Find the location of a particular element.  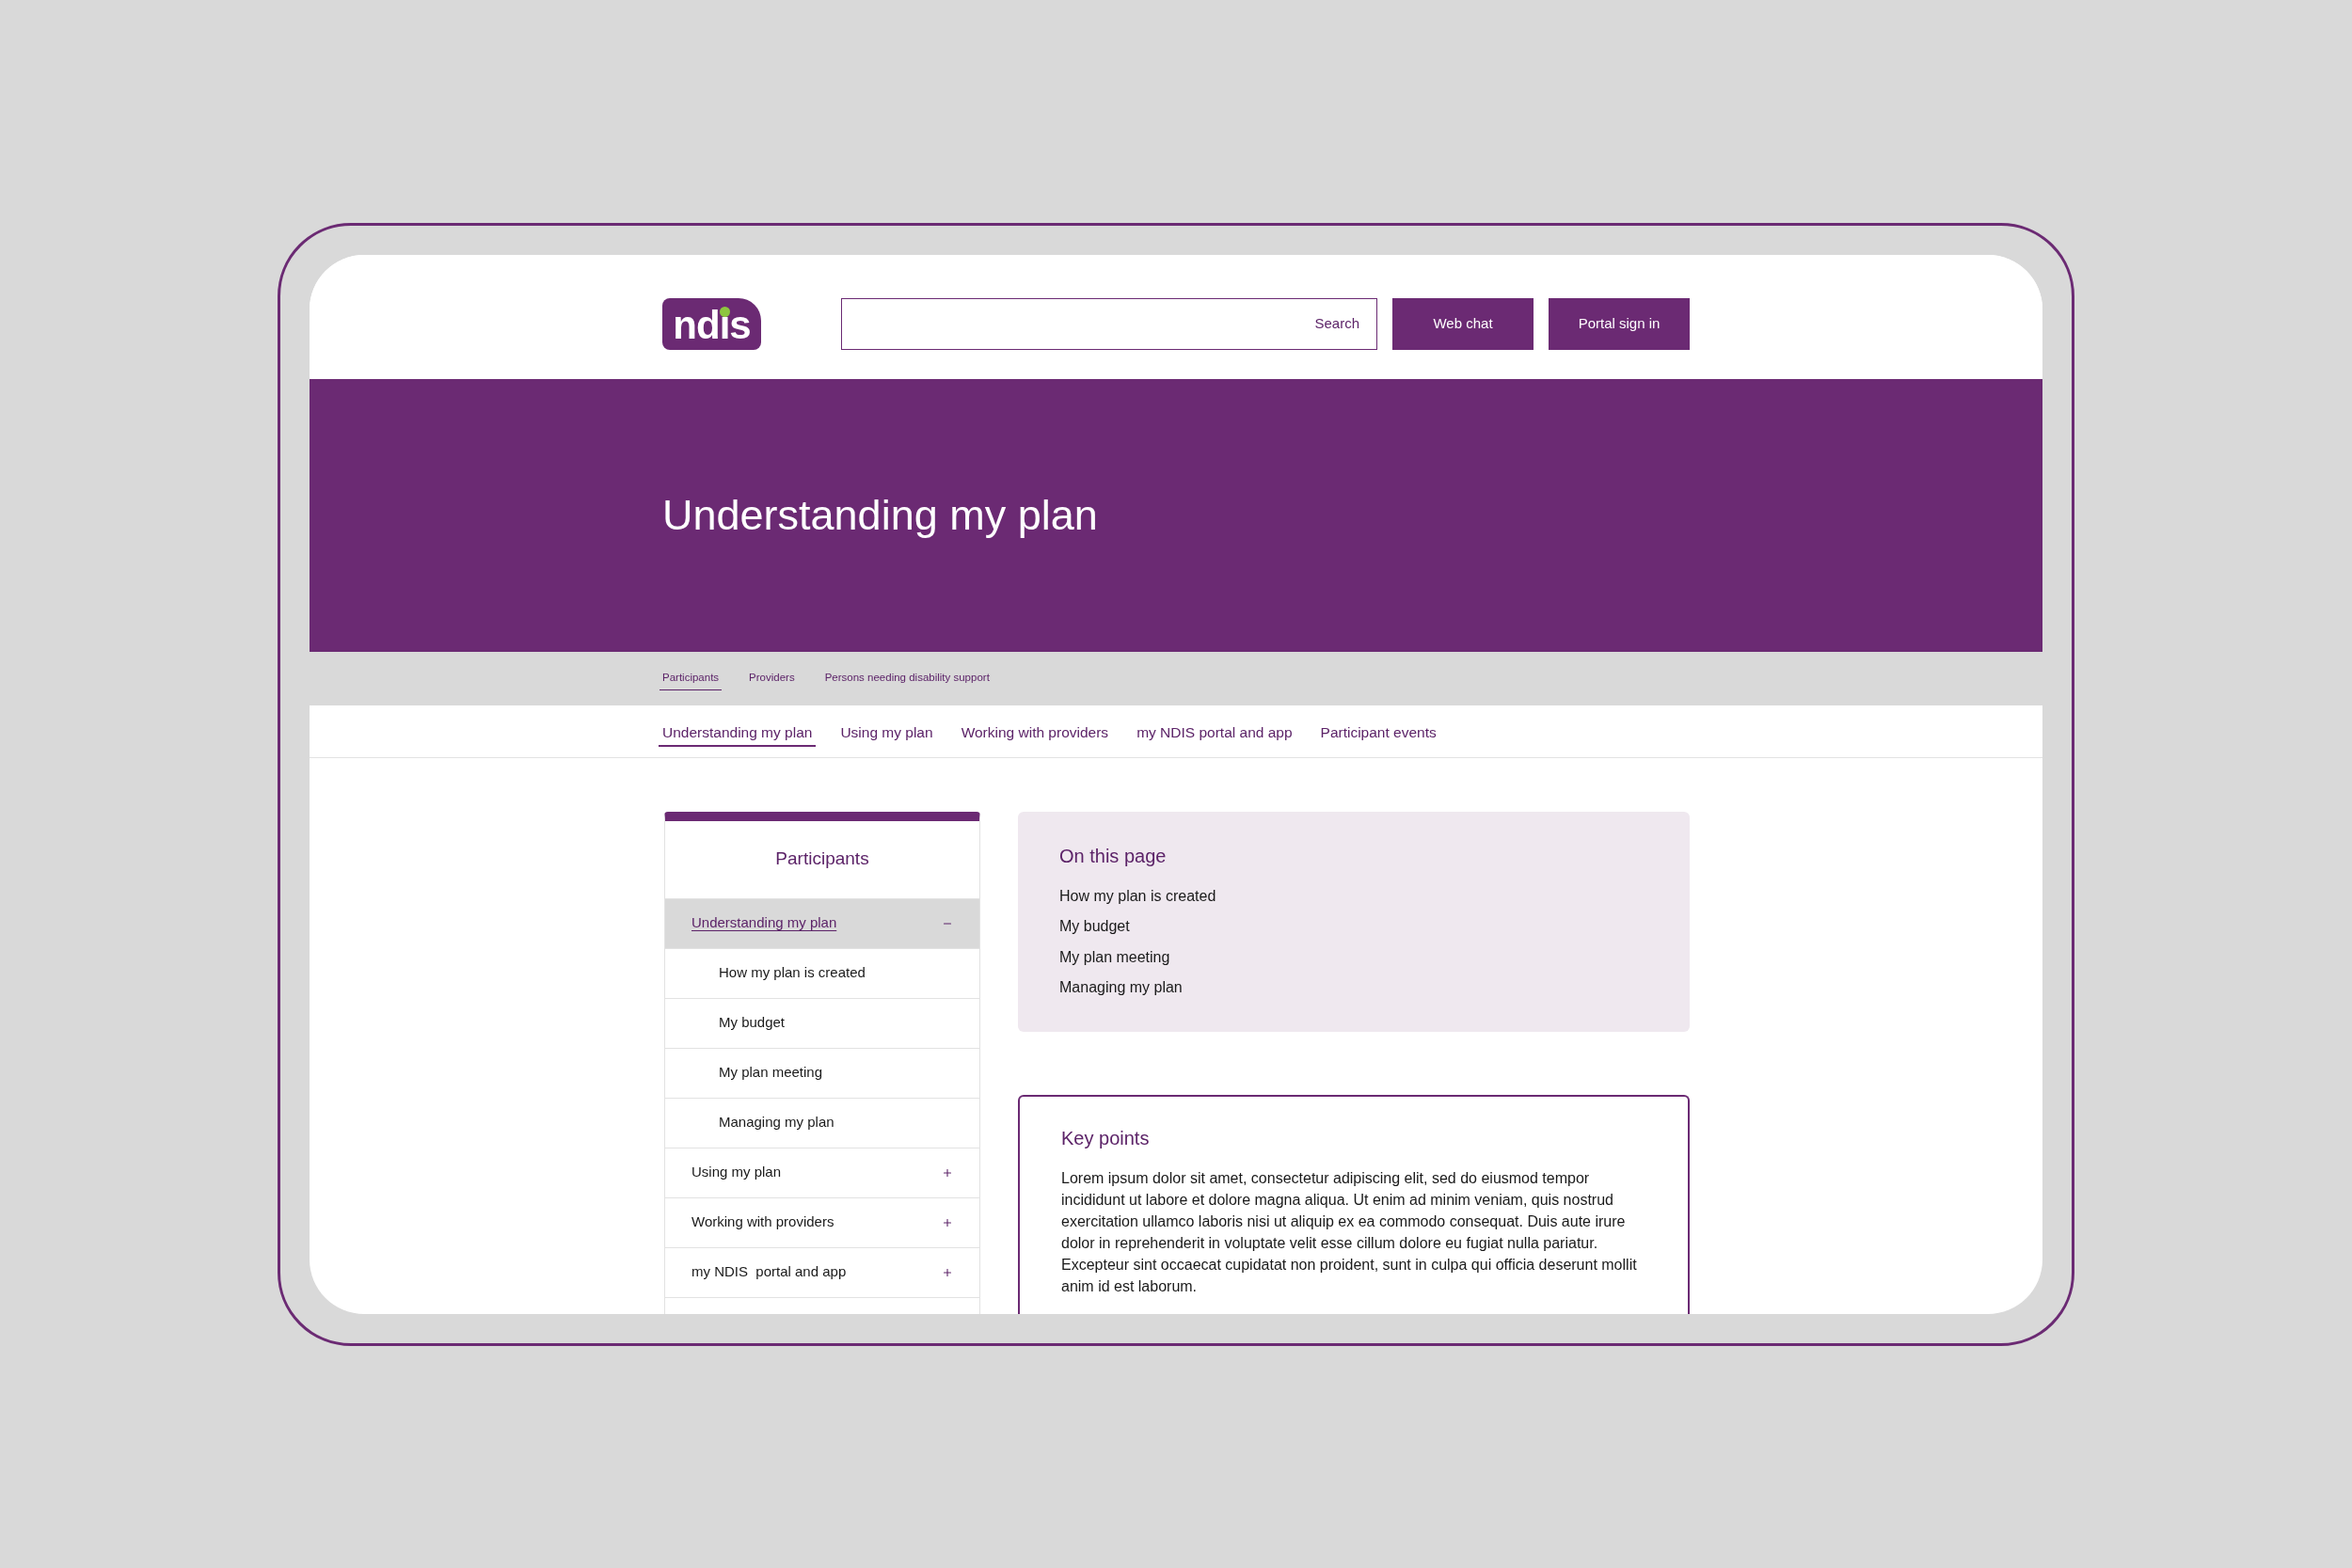

audience-tab: Persons needing disability support is located at coordinates (907, 679).